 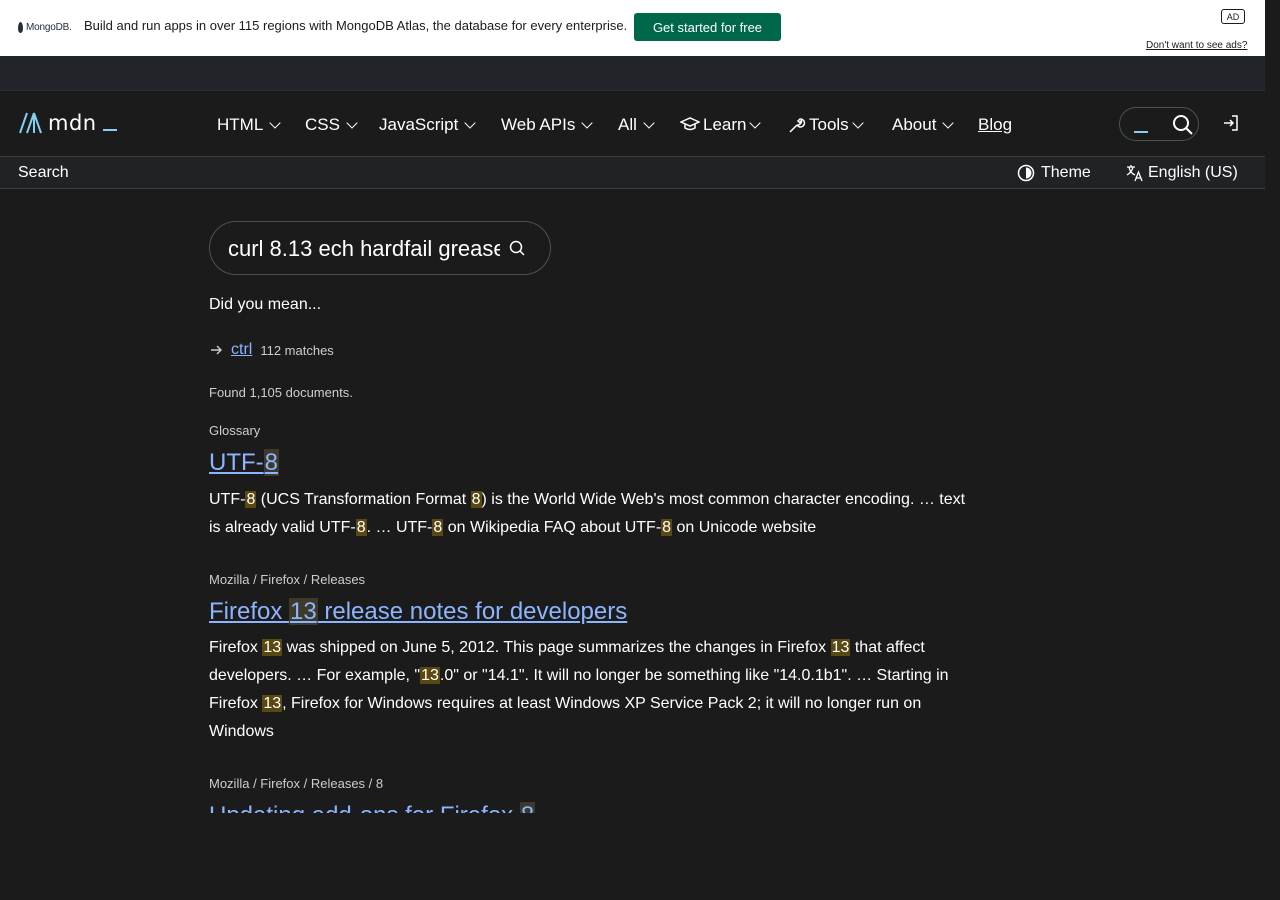 I want to click on nav-css: CSS, so click(x=331, y=125).